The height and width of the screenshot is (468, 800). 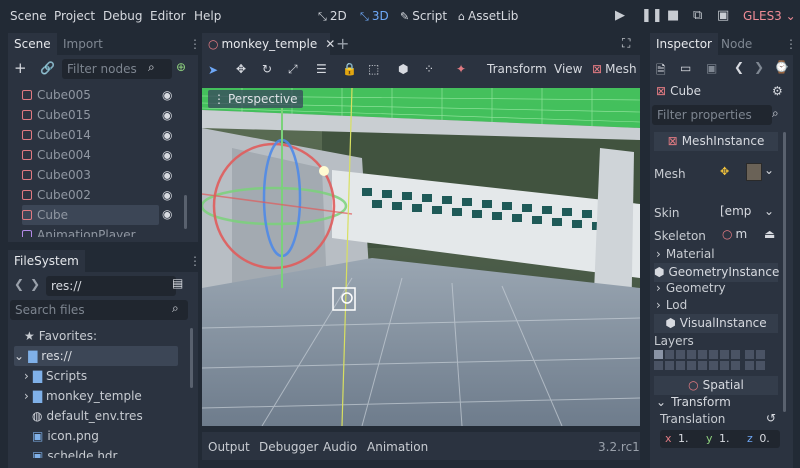 I want to click on skeleton-nodepath: ○ m ⏏, so click(x=750, y=236).